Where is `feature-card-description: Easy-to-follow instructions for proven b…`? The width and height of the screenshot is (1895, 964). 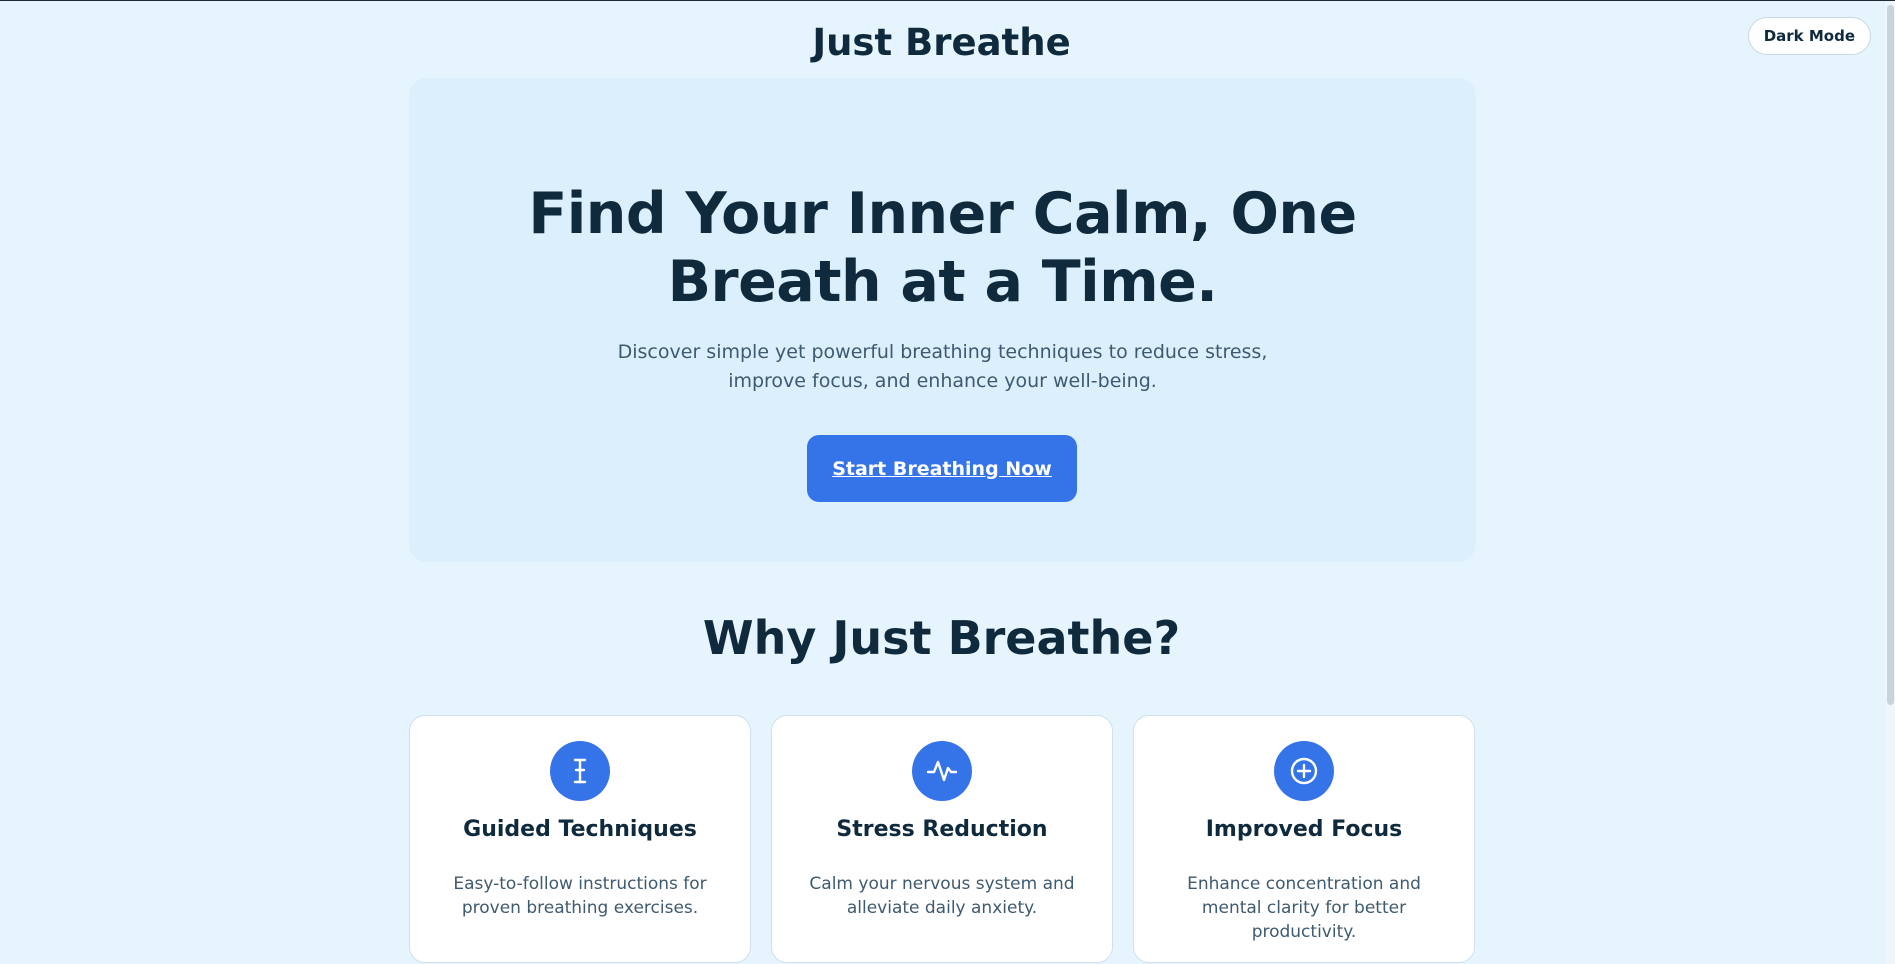 feature-card-description: Easy-to-follow instructions for proven b… is located at coordinates (580, 896).